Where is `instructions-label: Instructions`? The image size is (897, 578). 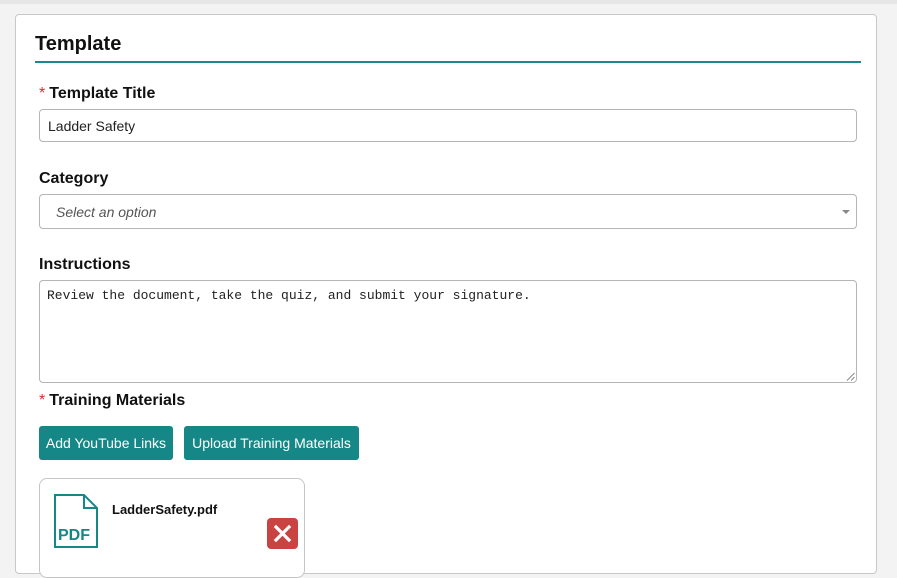
instructions-label: Instructions is located at coordinates (85, 265).